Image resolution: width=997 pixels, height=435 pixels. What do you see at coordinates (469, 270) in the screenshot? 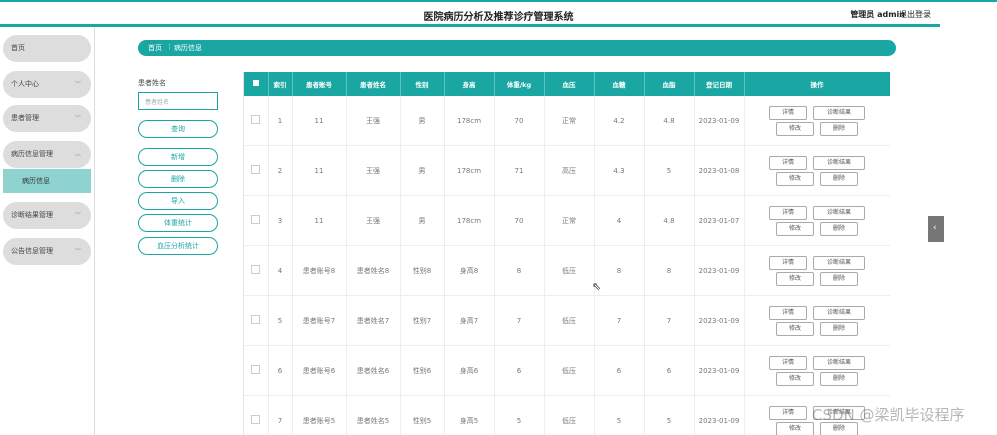
I see `table-cell: 身高8` at bounding box center [469, 270].